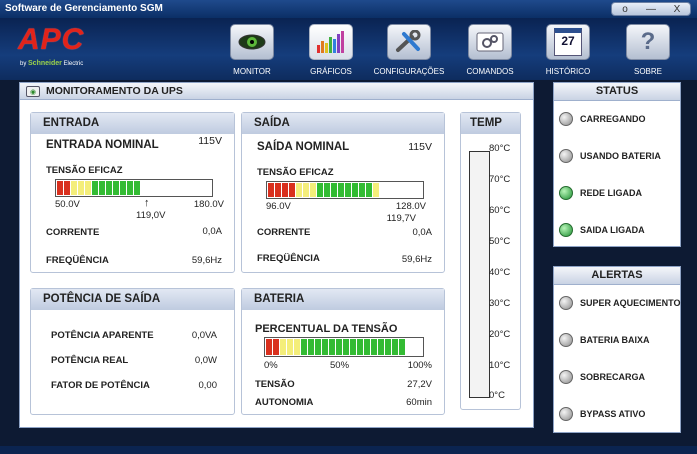 This screenshot has width=697, height=454. I want to click on nav-comandos: COMANDOS, so click(490, 52).